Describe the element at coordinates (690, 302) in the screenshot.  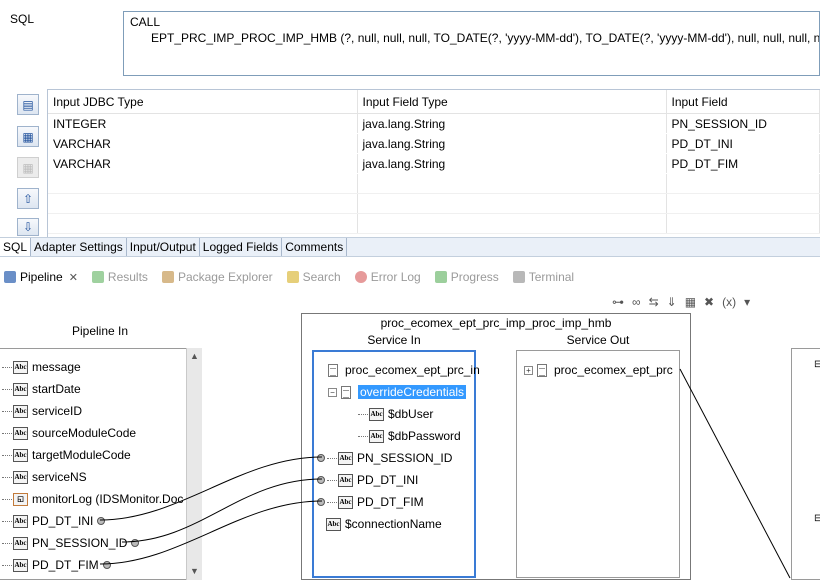
I see `grid-icon: ▦` at that location.